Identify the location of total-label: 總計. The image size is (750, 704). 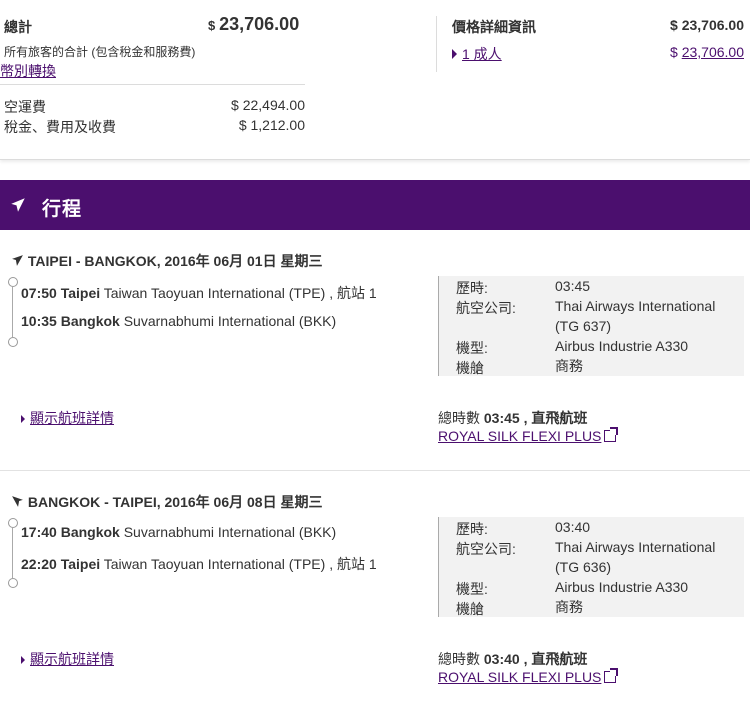
(18, 27).